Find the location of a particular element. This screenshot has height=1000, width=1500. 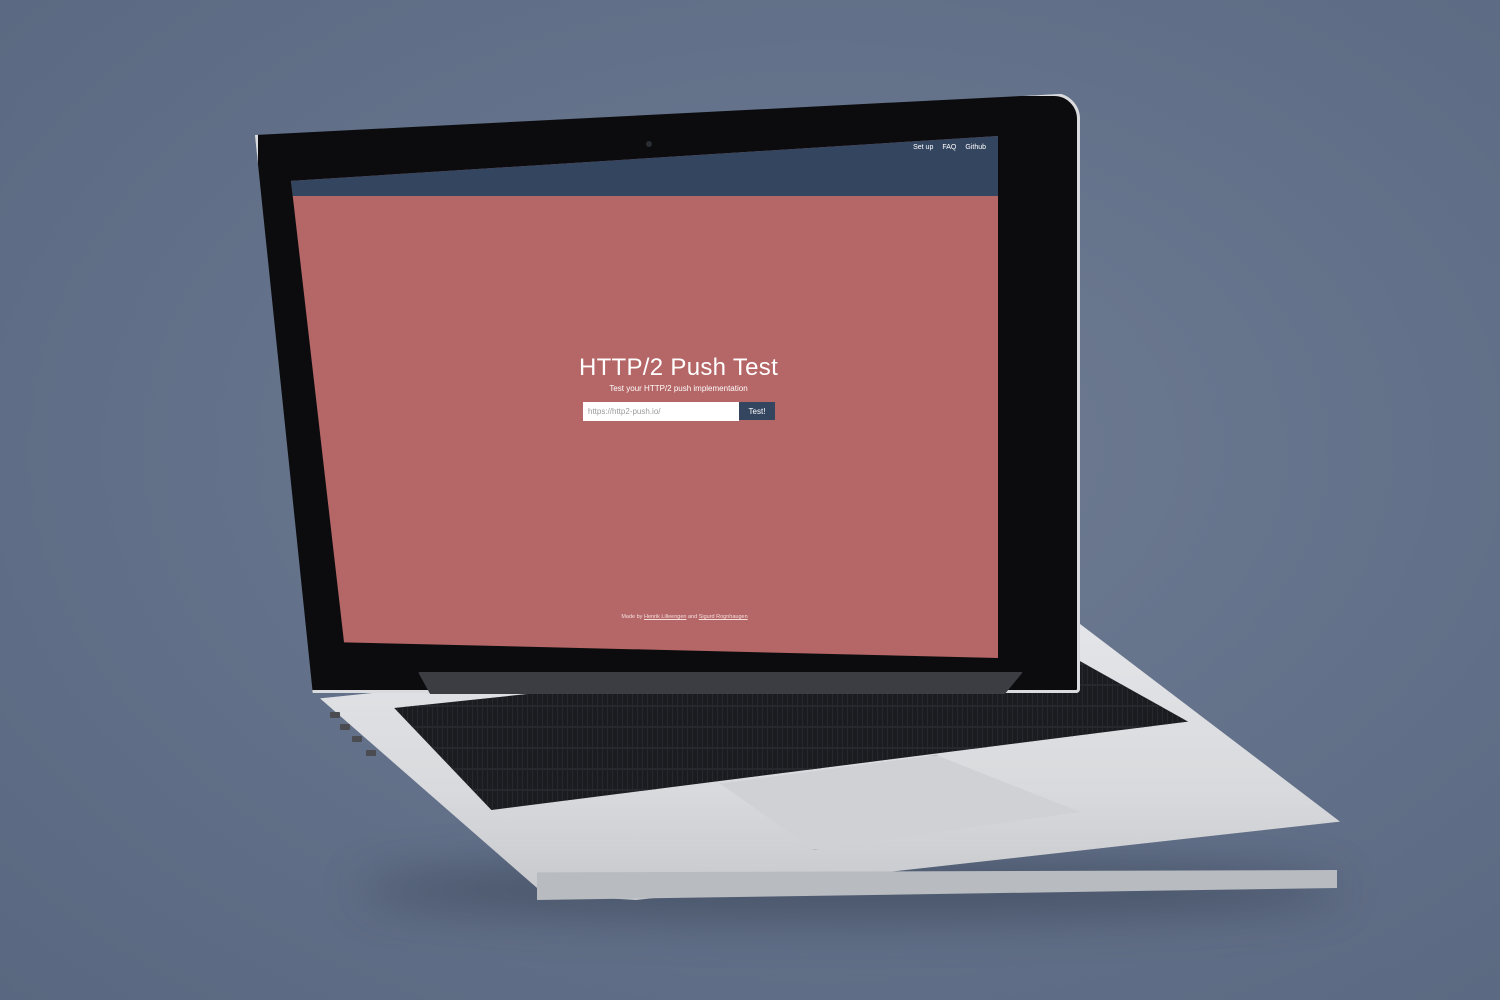

test-button: Test! is located at coordinates (757, 411).